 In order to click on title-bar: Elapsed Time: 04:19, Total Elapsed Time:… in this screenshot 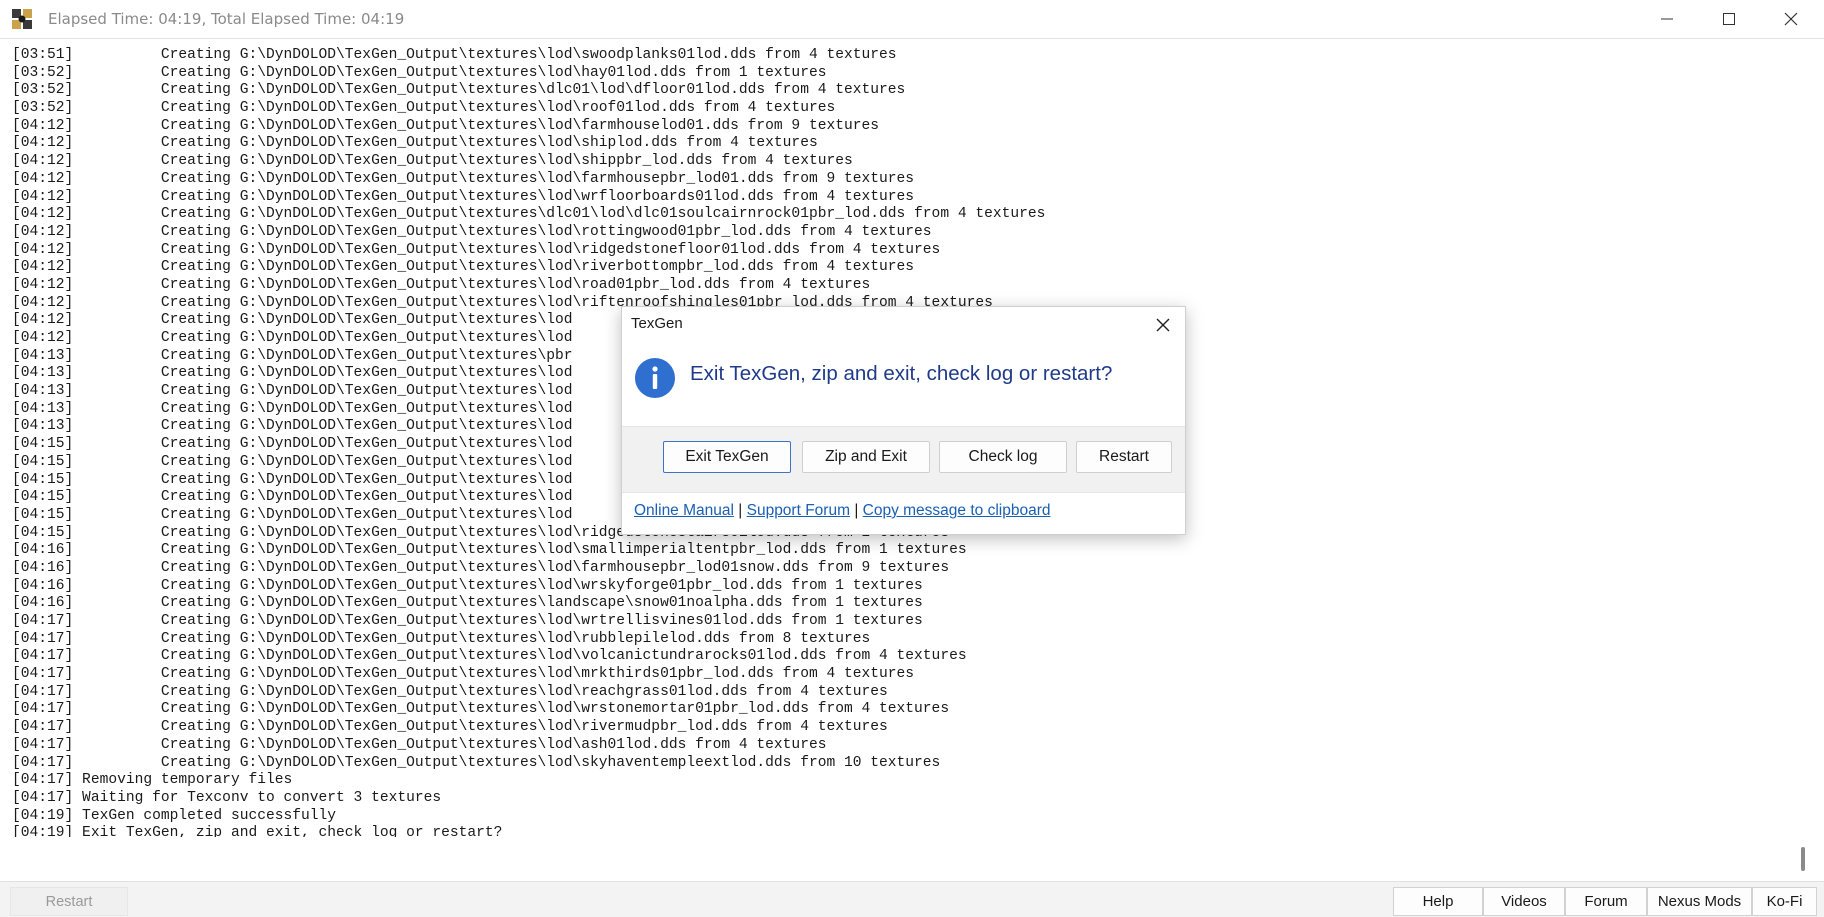, I will do `click(912, 19)`.